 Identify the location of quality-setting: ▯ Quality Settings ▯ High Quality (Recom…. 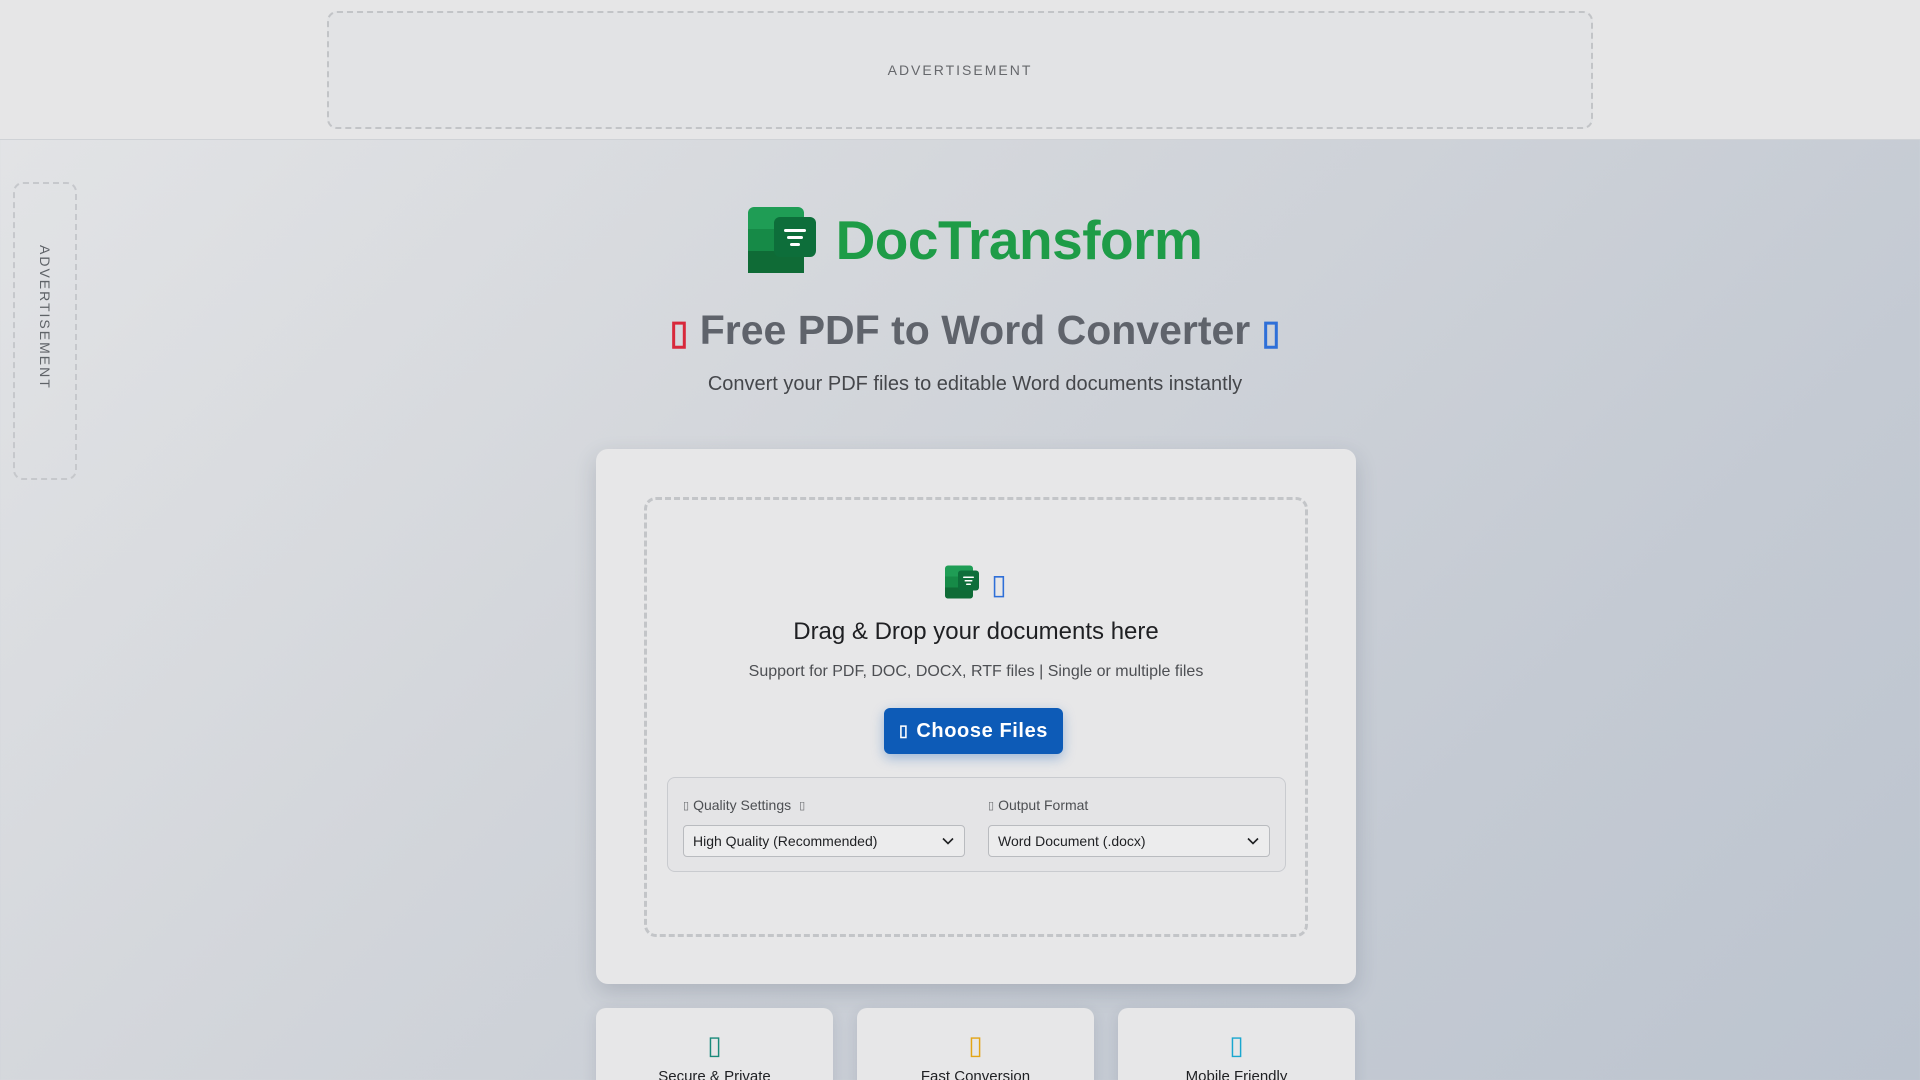
(824, 827).